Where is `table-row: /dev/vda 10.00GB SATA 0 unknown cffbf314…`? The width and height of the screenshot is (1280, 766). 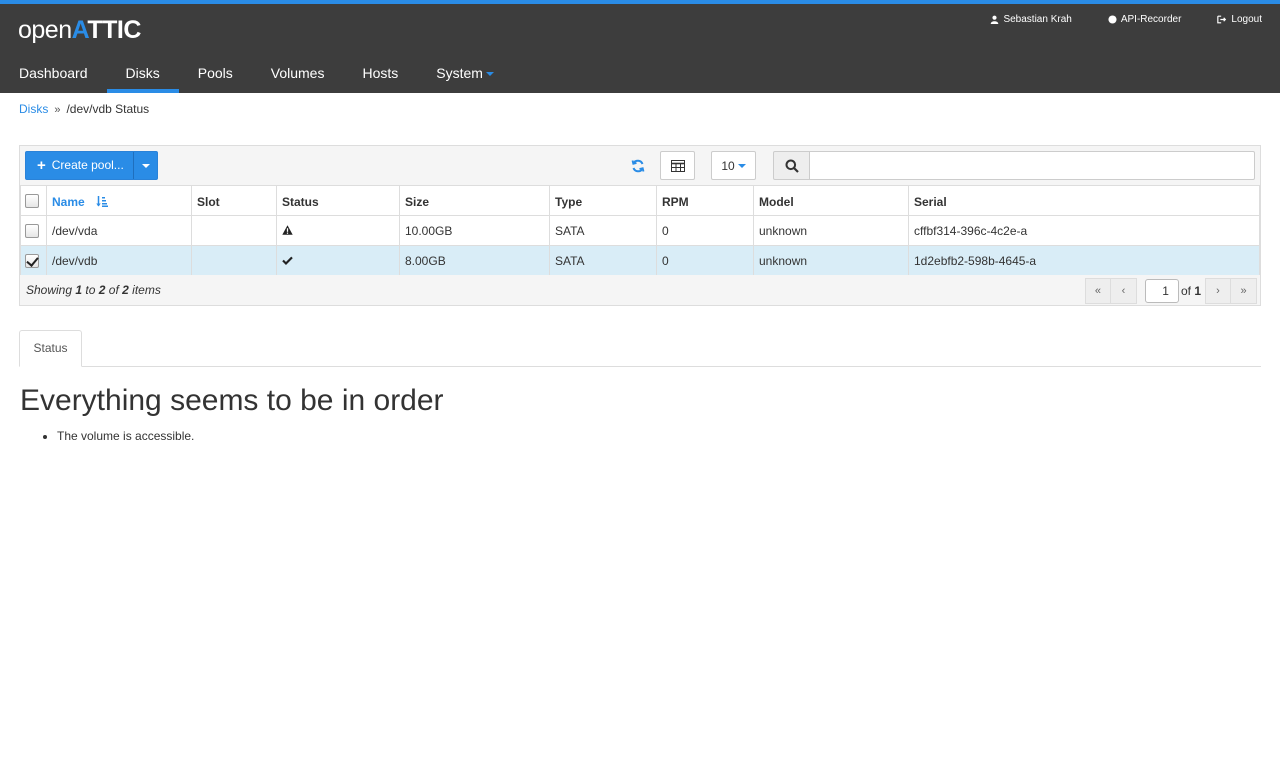 table-row: /dev/vda 10.00GB SATA 0 unknown cffbf314… is located at coordinates (640, 230).